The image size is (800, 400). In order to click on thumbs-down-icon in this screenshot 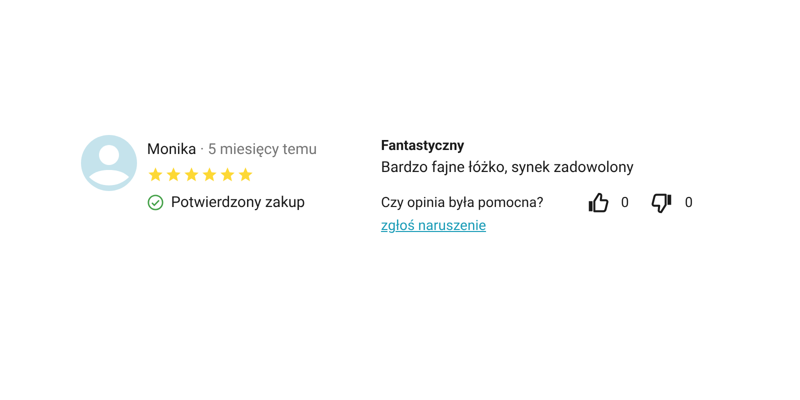, I will do `click(661, 203)`.